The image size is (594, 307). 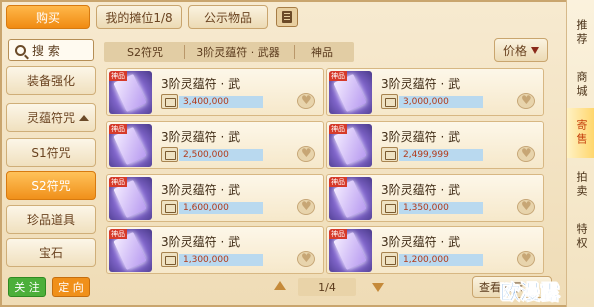 I want to click on search-button: 搜 索, so click(x=51, y=50).